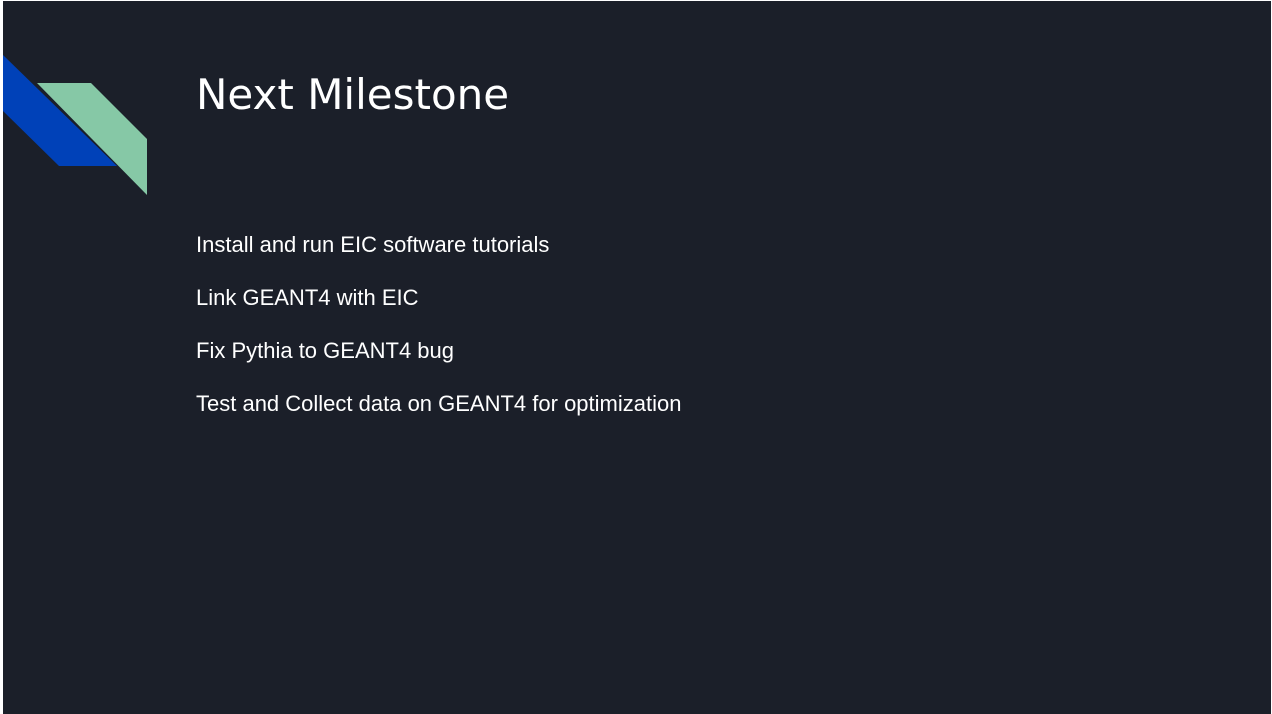 The width and height of the screenshot is (1272, 714). Describe the element at coordinates (325, 350) in the screenshot. I see `bullet-item: Fix Pythia to GEANT4 bug` at that location.